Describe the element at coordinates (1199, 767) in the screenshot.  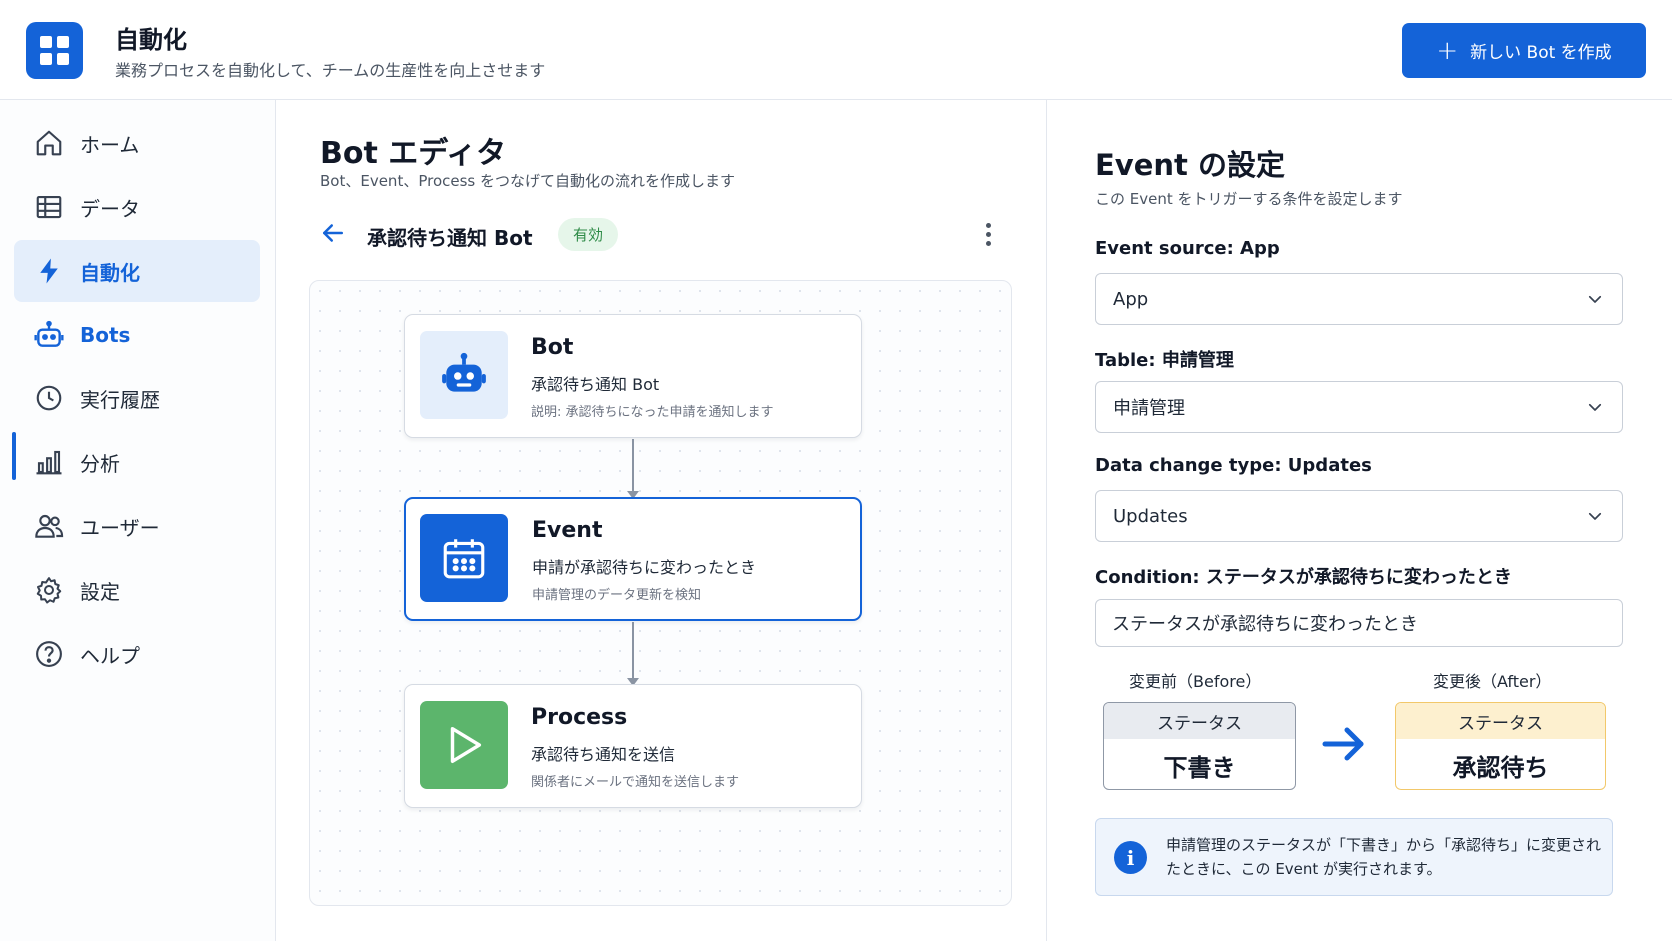
I see `before-field-value: 下書き` at that location.